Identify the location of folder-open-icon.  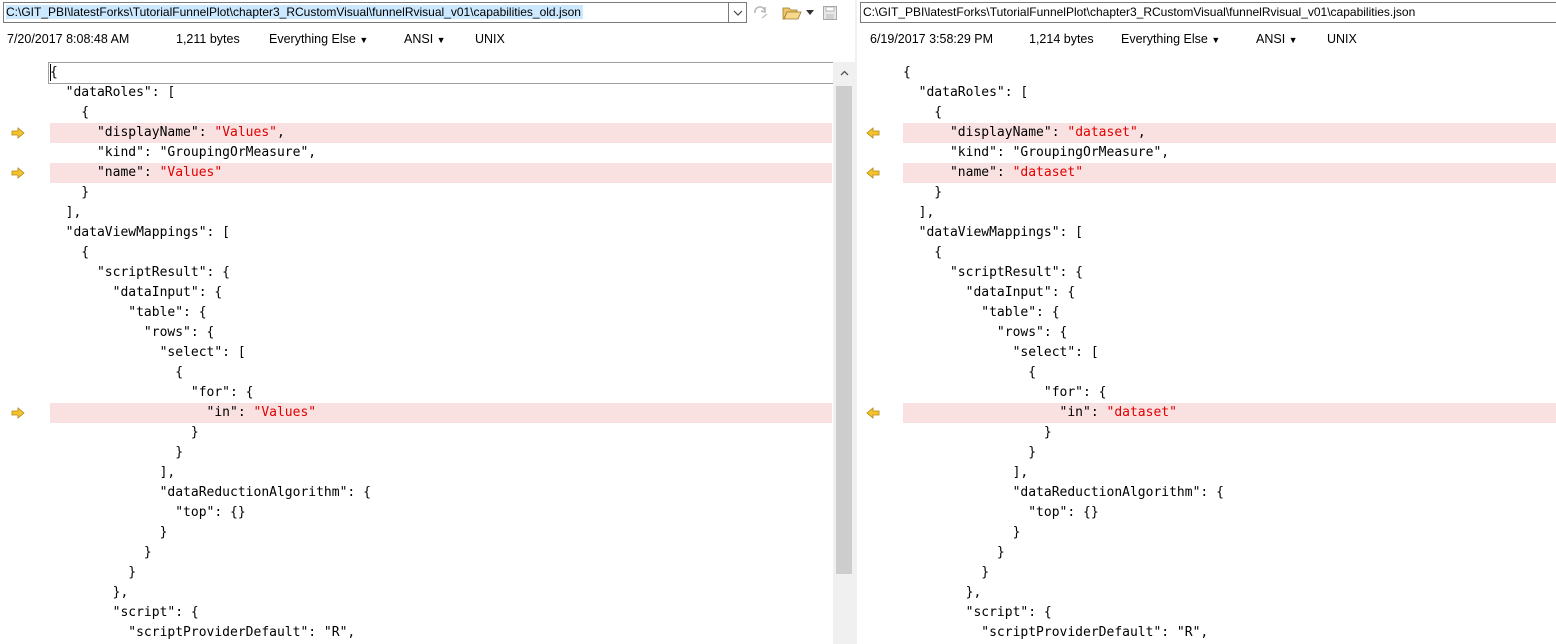
(792, 12).